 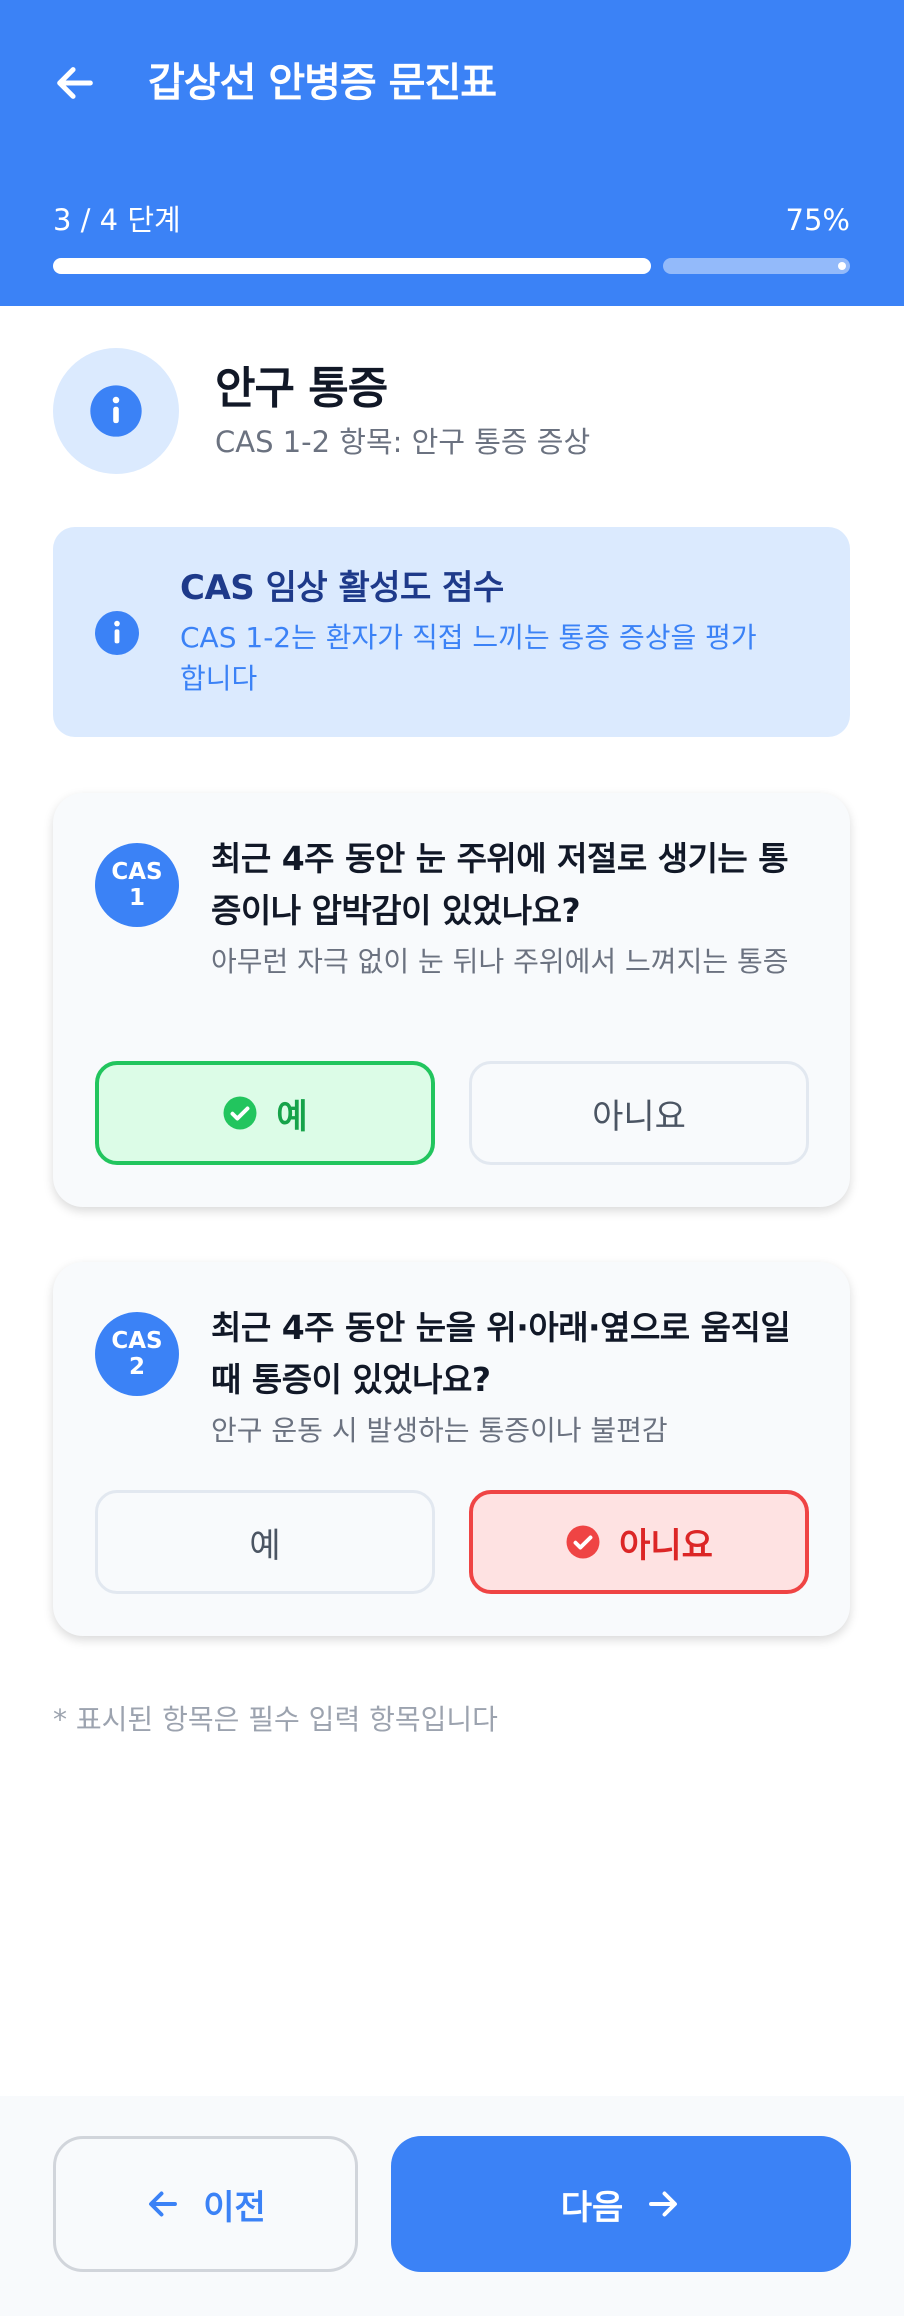 I want to click on cas-badge-number: 1, so click(x=136, y=898).